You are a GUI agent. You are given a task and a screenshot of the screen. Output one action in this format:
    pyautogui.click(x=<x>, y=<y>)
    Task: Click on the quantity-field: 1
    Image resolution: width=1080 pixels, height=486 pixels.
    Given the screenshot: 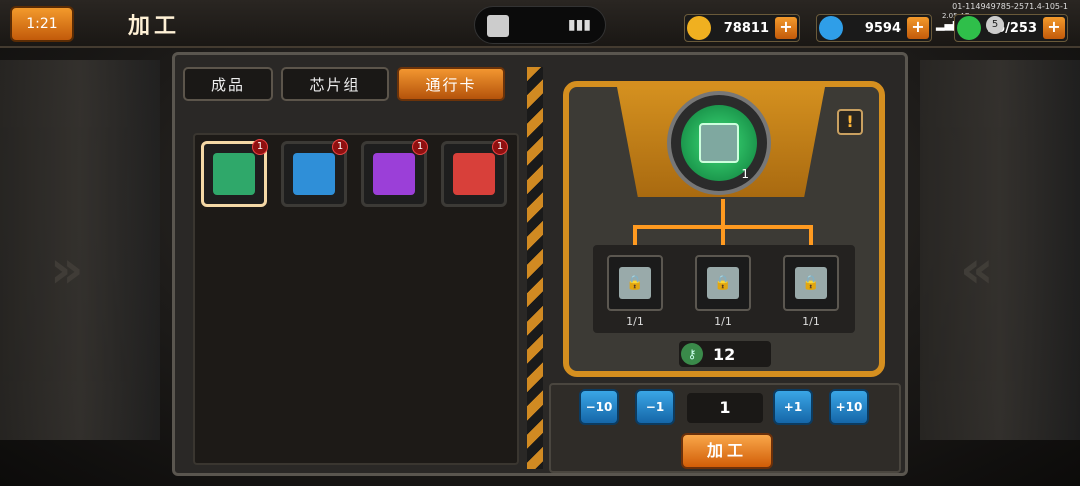 What is the action you would take?
    pyautogui.click(x=725, y=408)
    